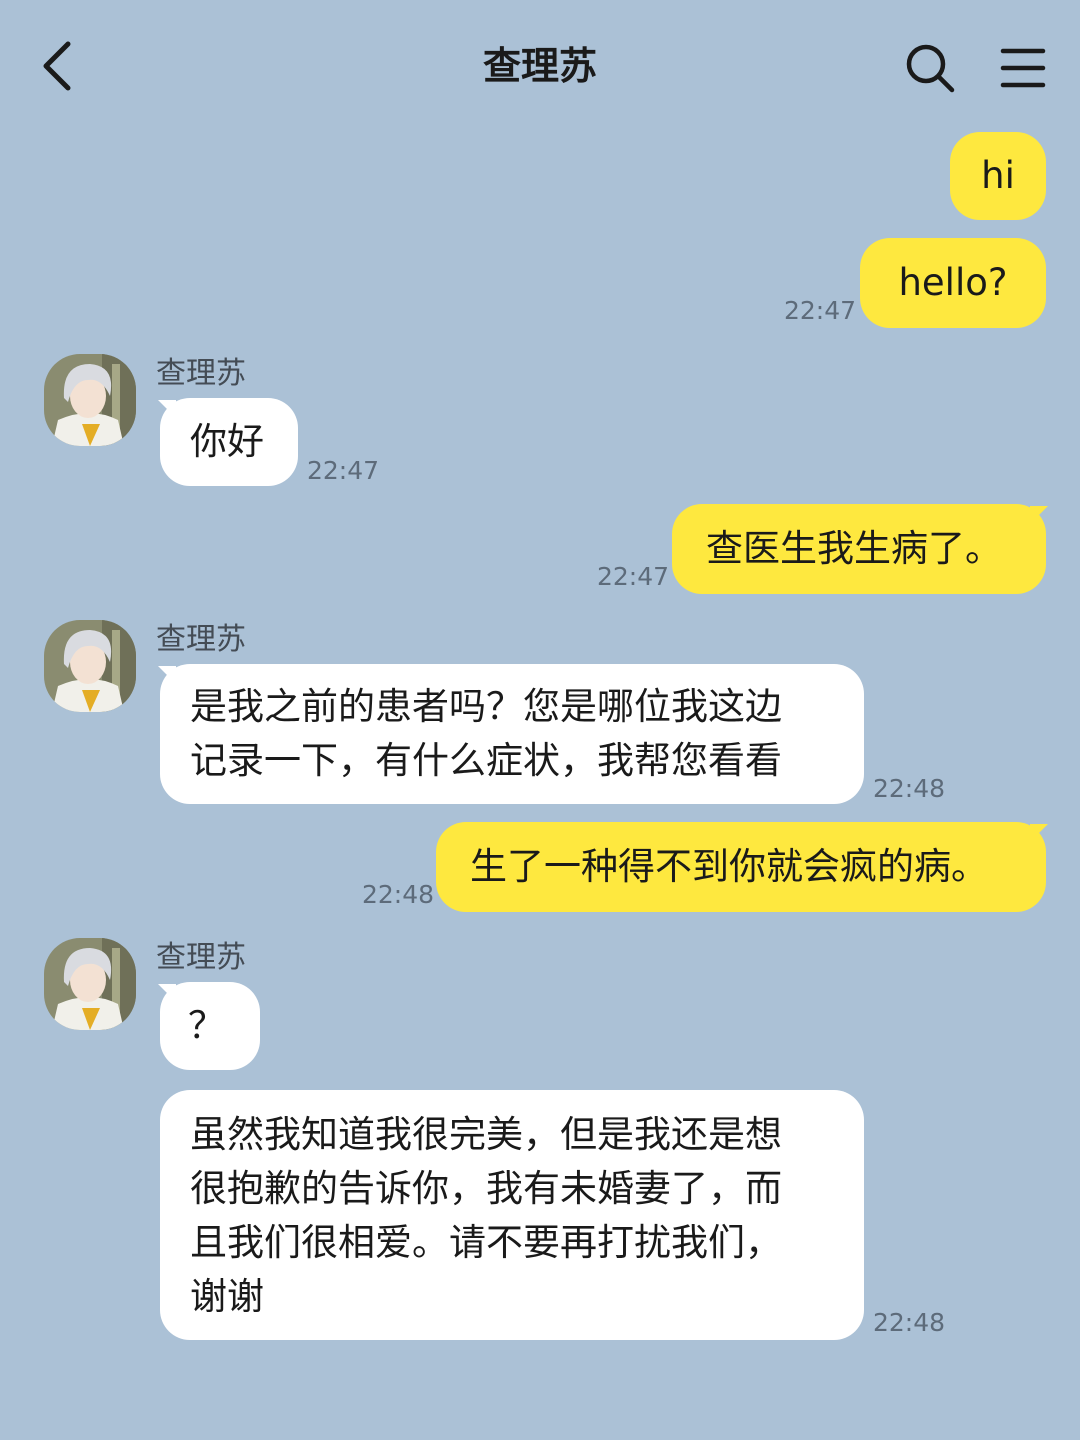  What do you see at coordinates (229, 442) in the screenshot?
I see `message-bubble-received: 你好` at bounding box center [229, 442].